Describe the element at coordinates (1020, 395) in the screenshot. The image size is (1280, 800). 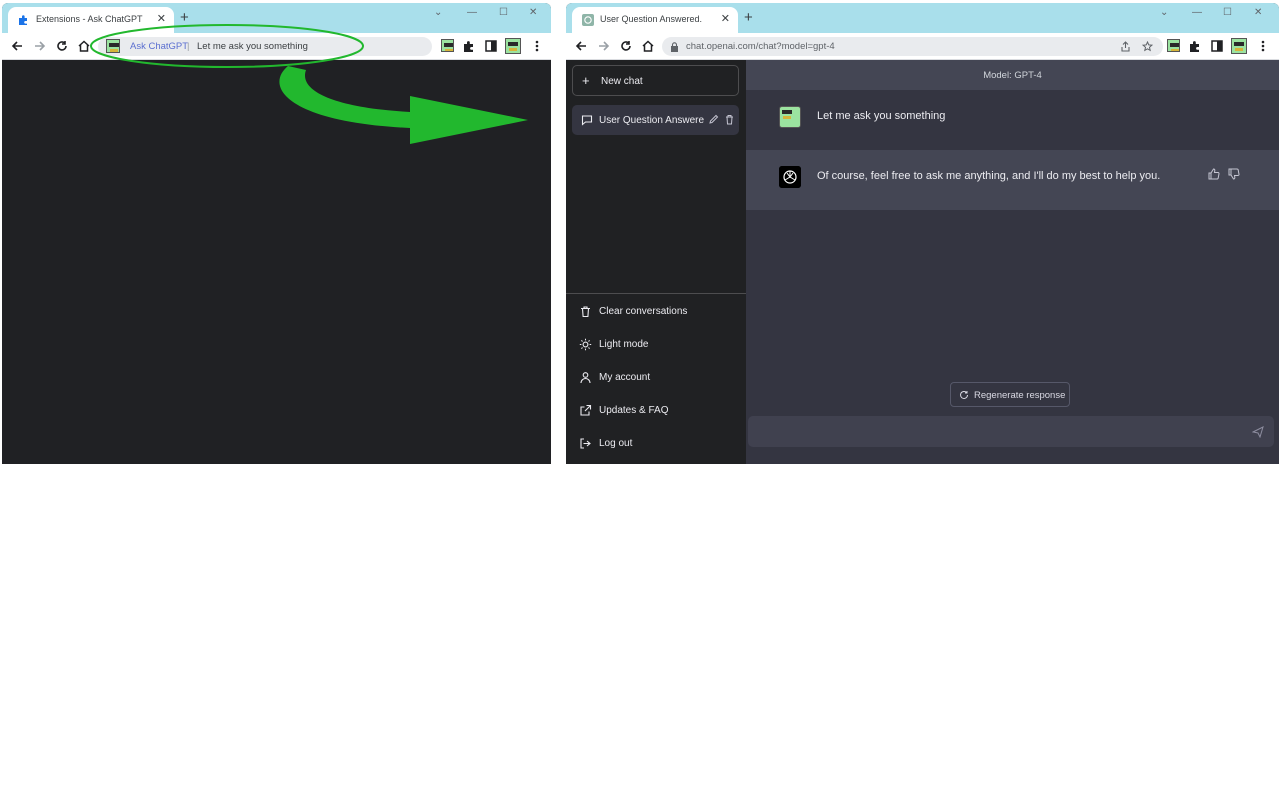
I see `regenerate-label: Regenerate response` at that location.